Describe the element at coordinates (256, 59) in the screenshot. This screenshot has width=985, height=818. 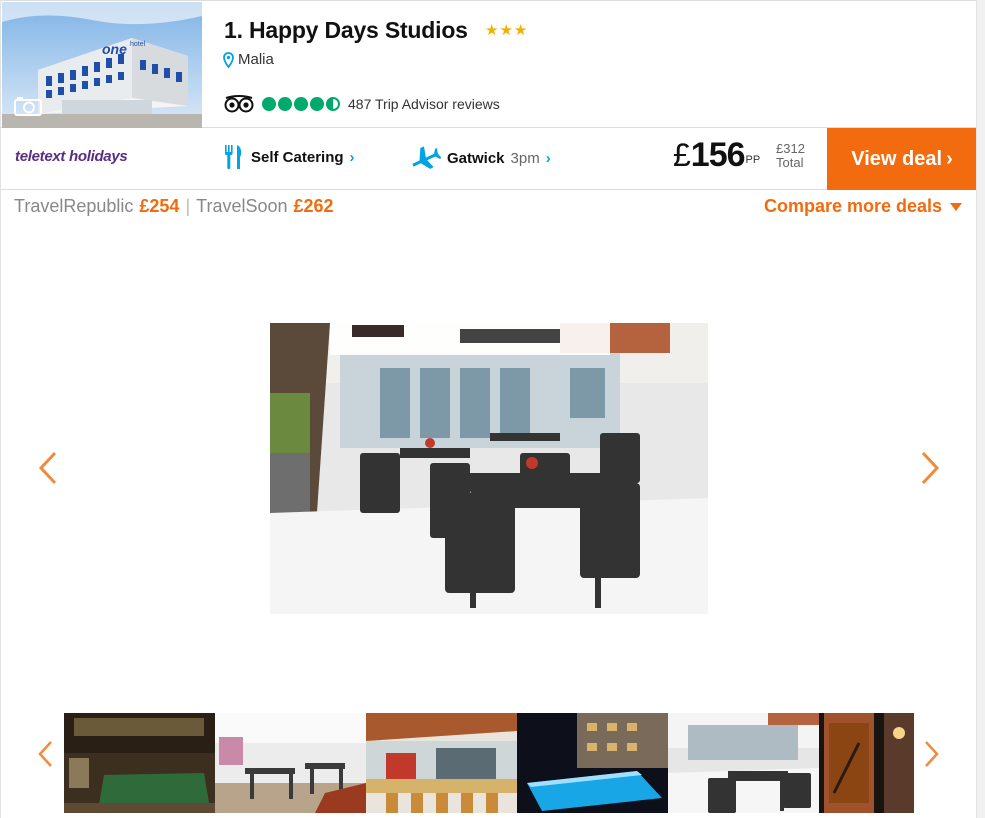
I see `location-label: Malia` at that location.